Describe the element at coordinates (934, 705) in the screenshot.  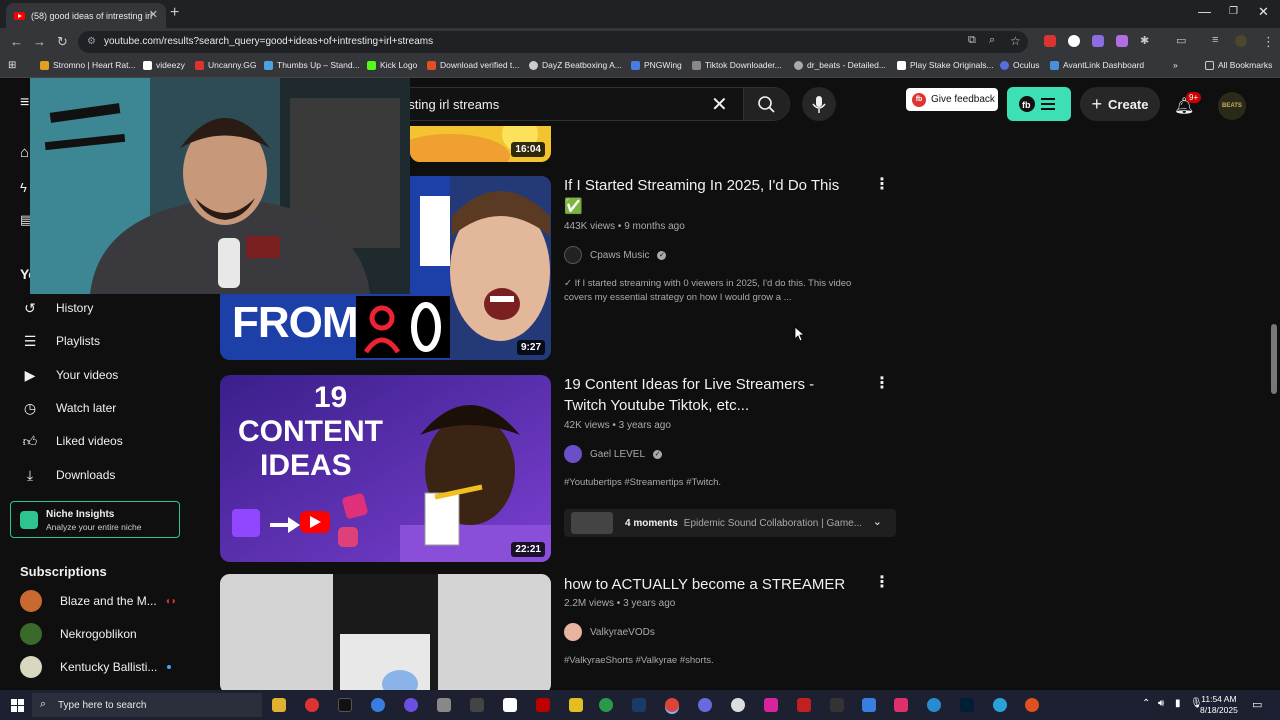
I see `edge-icon` at that location.